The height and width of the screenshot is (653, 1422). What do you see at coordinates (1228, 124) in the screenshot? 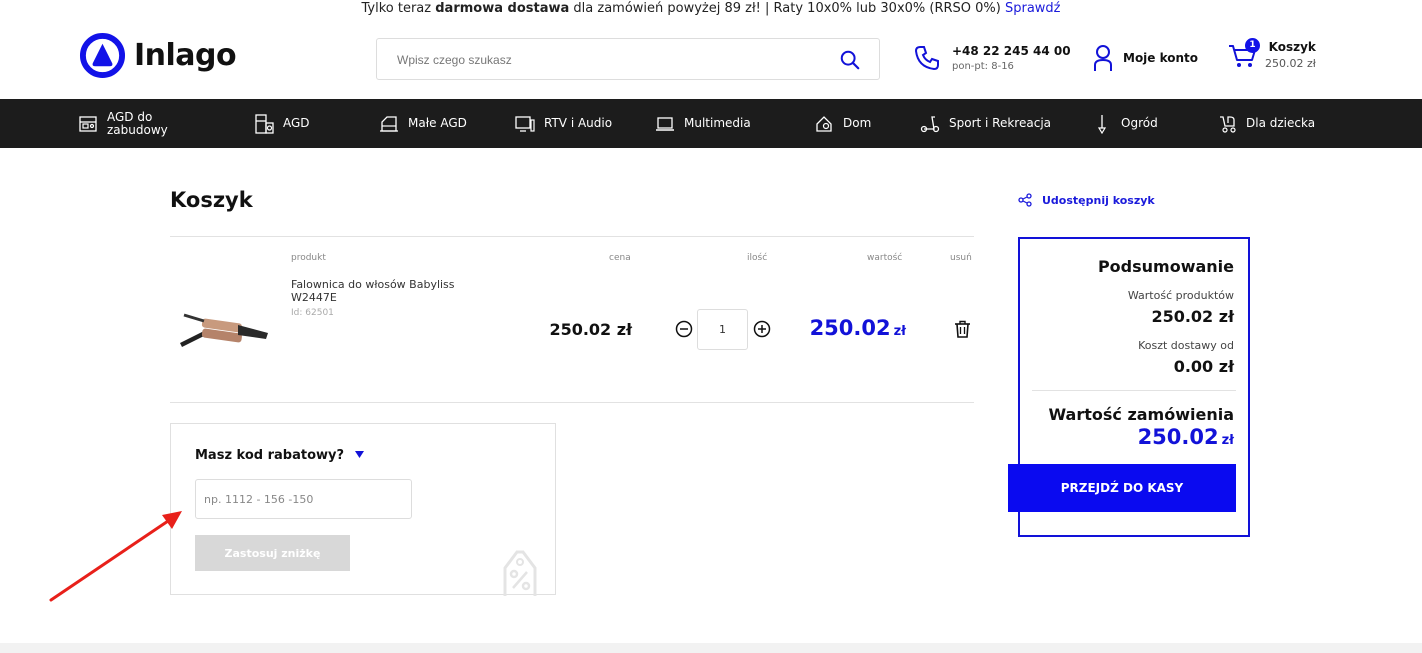
I see `stroller-icon` at bounding box center [1228, 124].